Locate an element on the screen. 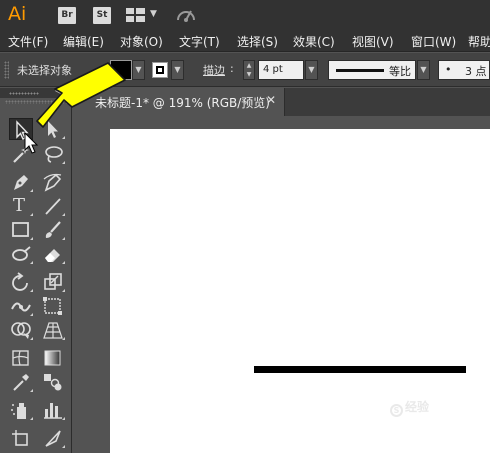  pen-tool is located at coordinates (21, 182).